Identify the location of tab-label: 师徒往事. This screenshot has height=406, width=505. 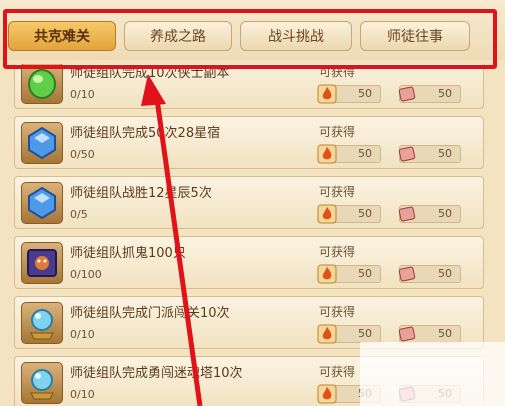
(415, 37).